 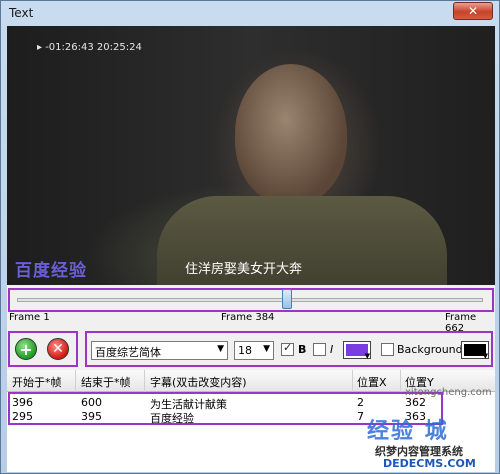 I want to click on bold-checkbox: ✓, so click(x=287, y=348).